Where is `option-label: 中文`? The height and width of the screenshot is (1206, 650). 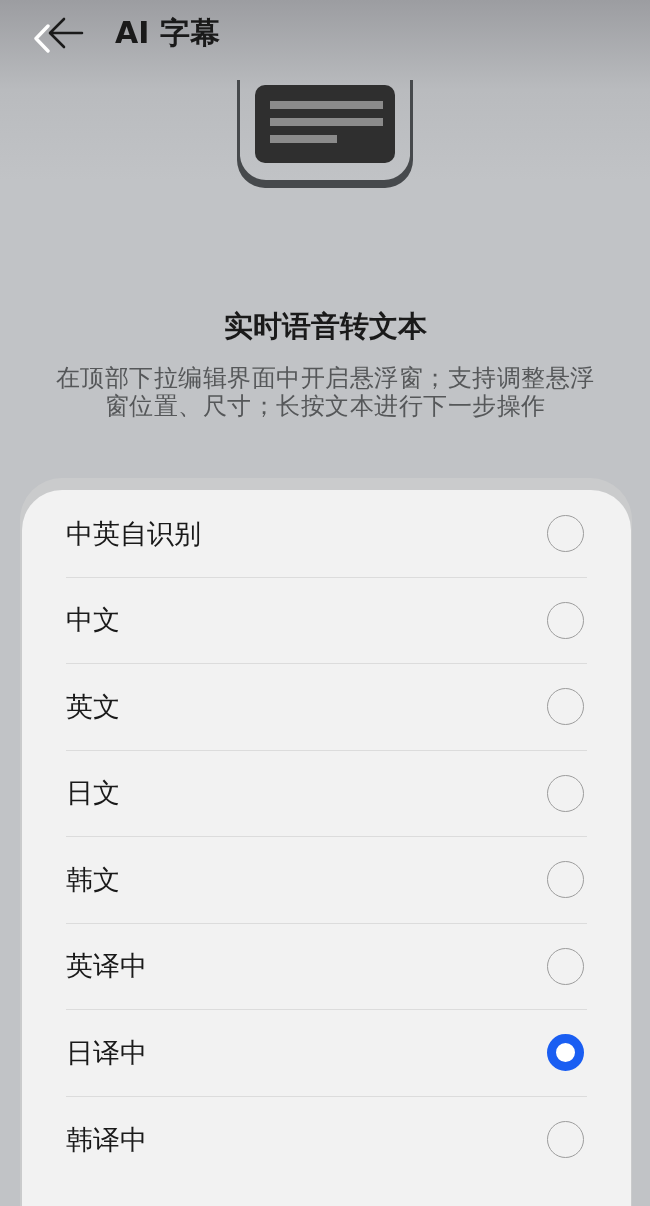 option-label: 中文 is located at coordinates (93, 620).